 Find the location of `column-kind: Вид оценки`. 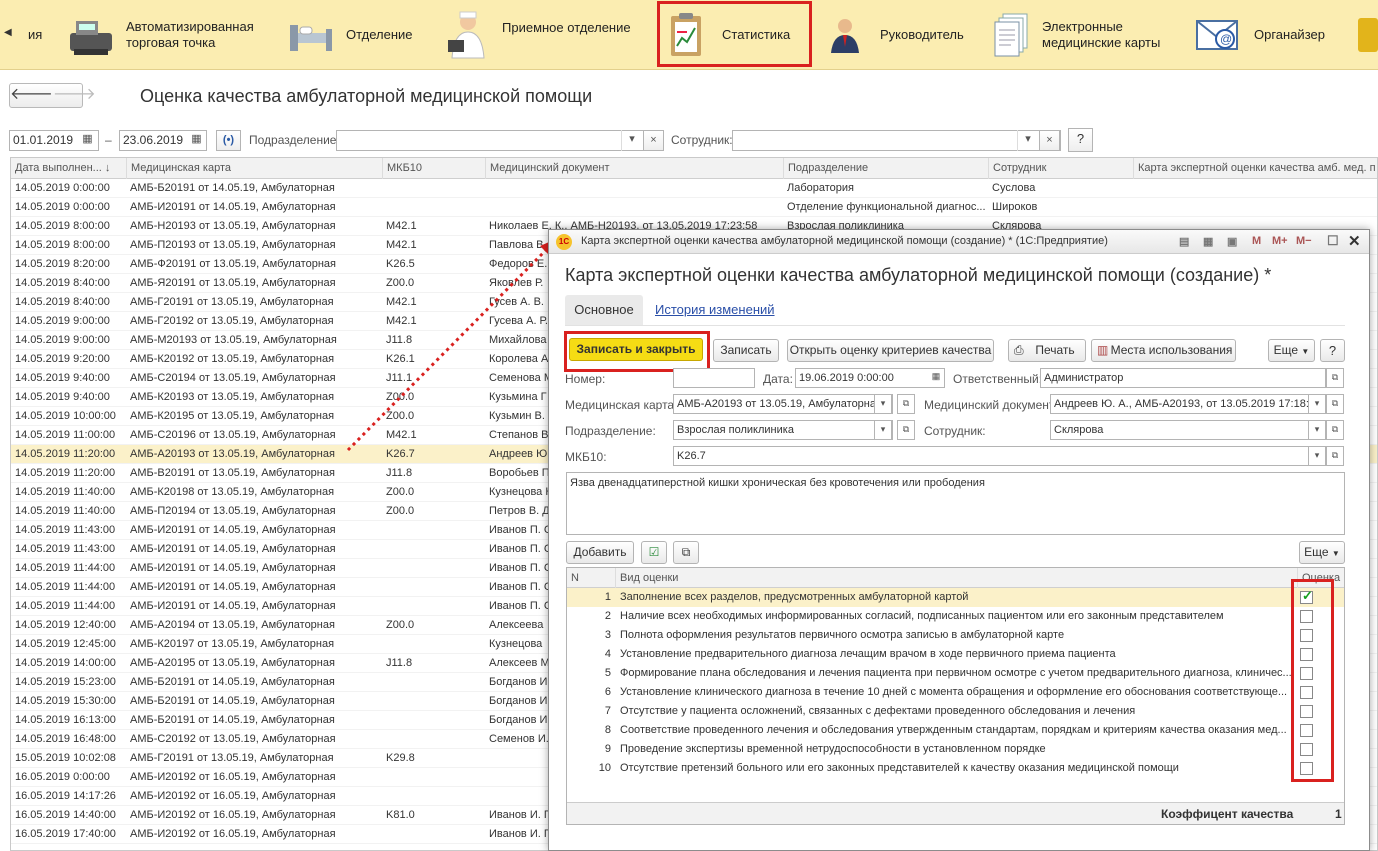

column-kind: Вид оценки is located at coordinates (956, 578).